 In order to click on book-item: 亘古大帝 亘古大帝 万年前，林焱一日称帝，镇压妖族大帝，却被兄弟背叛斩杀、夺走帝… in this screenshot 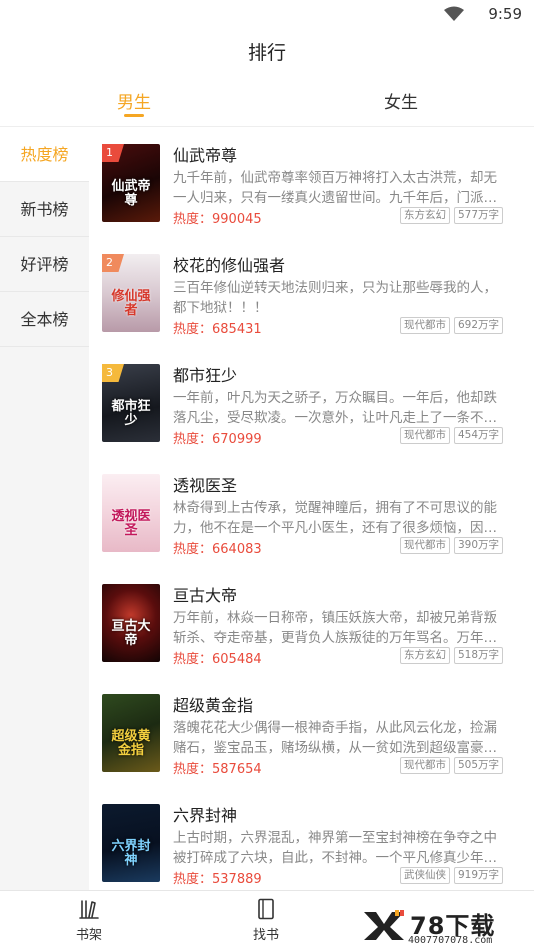, I will do `click(311, 622)`.